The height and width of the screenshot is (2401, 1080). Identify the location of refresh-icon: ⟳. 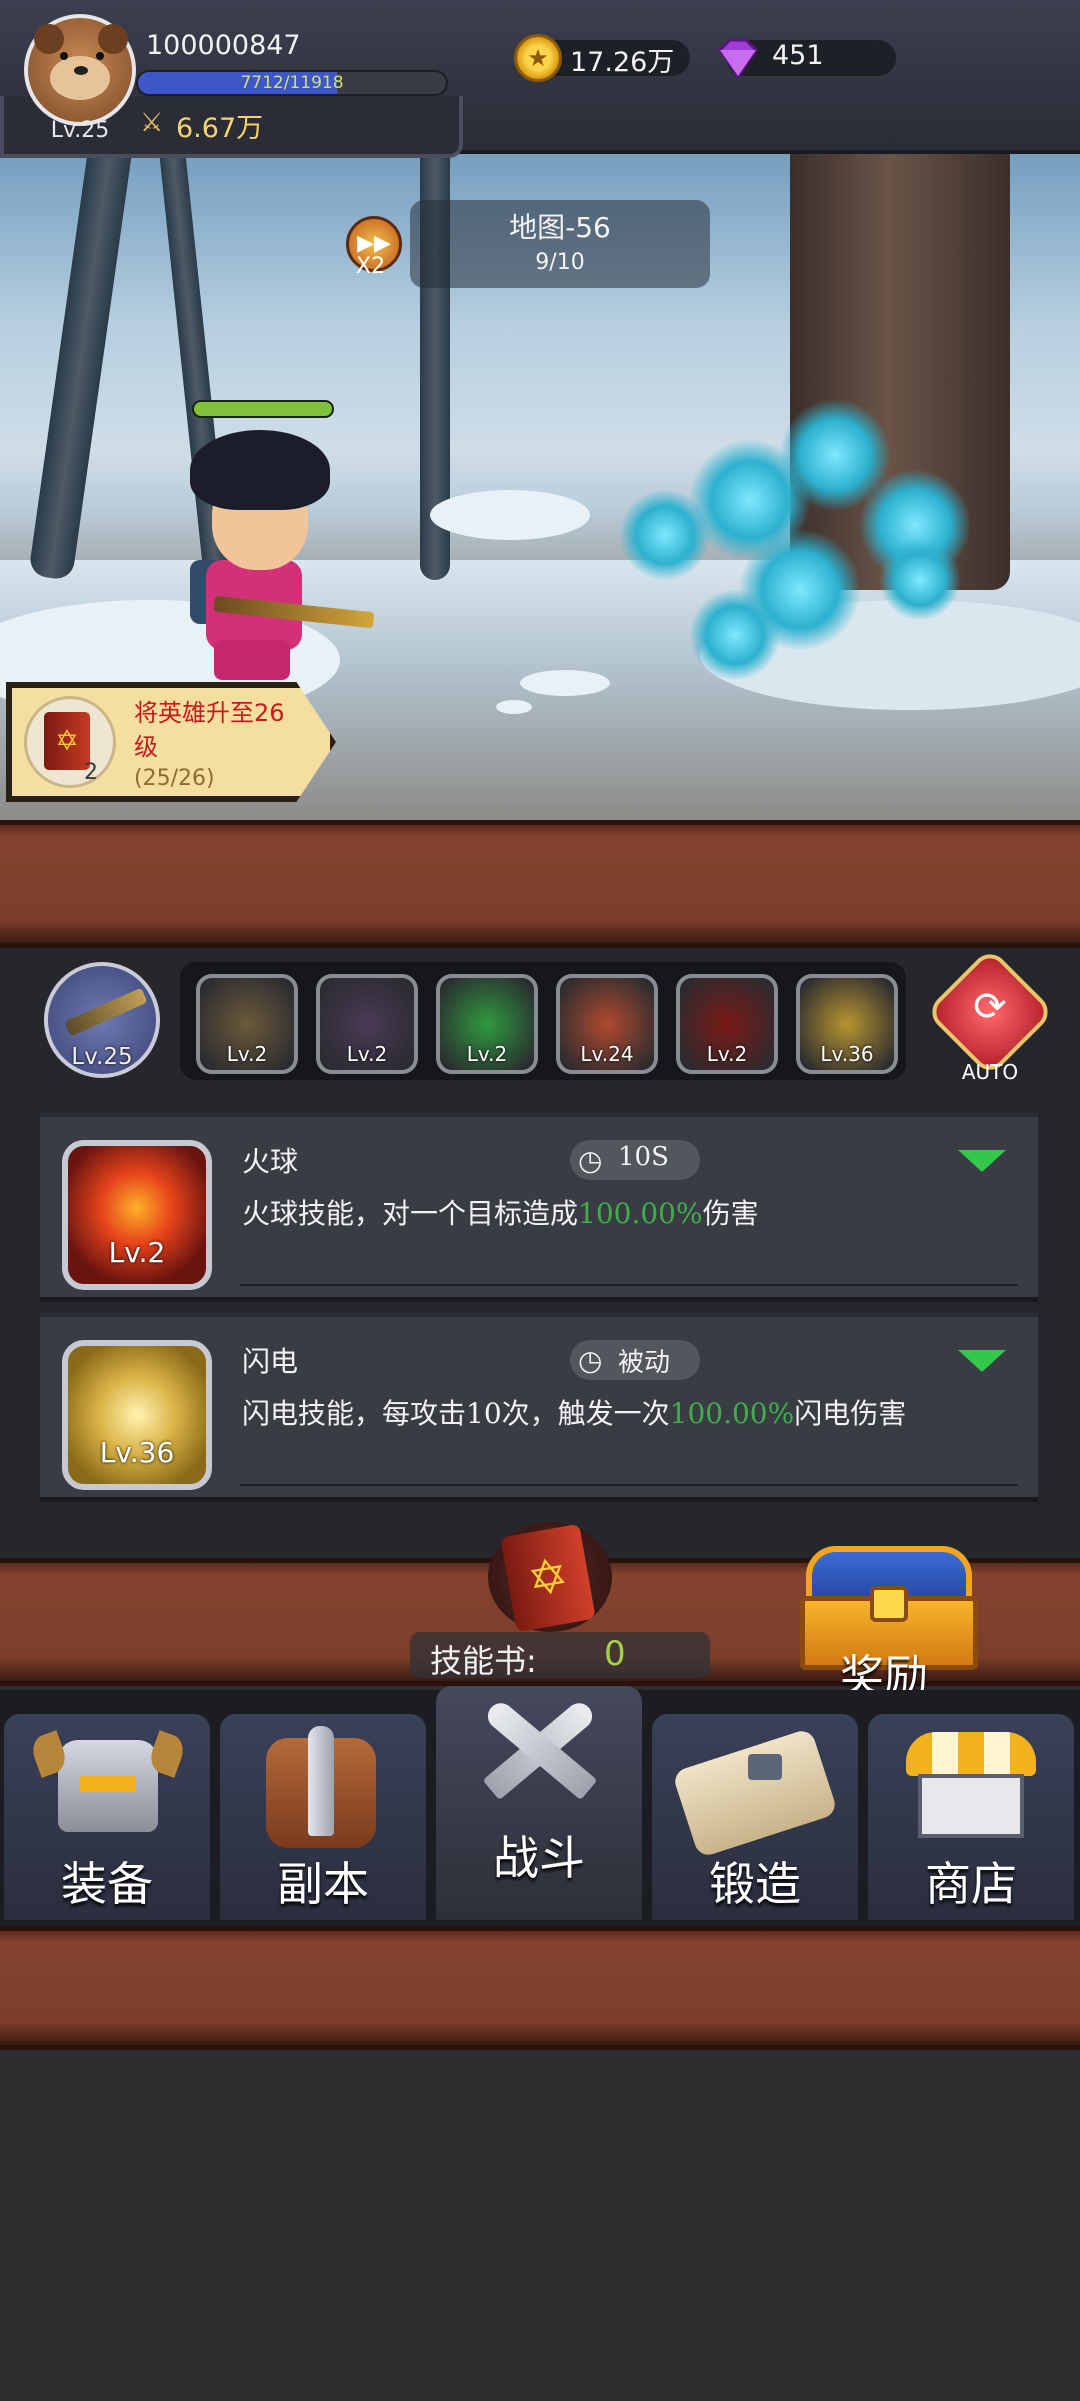
(990, 1007).